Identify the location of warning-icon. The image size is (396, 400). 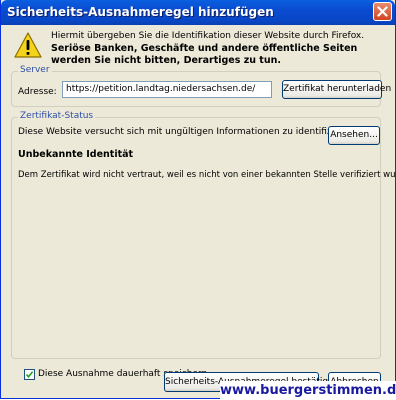
(28, 45).